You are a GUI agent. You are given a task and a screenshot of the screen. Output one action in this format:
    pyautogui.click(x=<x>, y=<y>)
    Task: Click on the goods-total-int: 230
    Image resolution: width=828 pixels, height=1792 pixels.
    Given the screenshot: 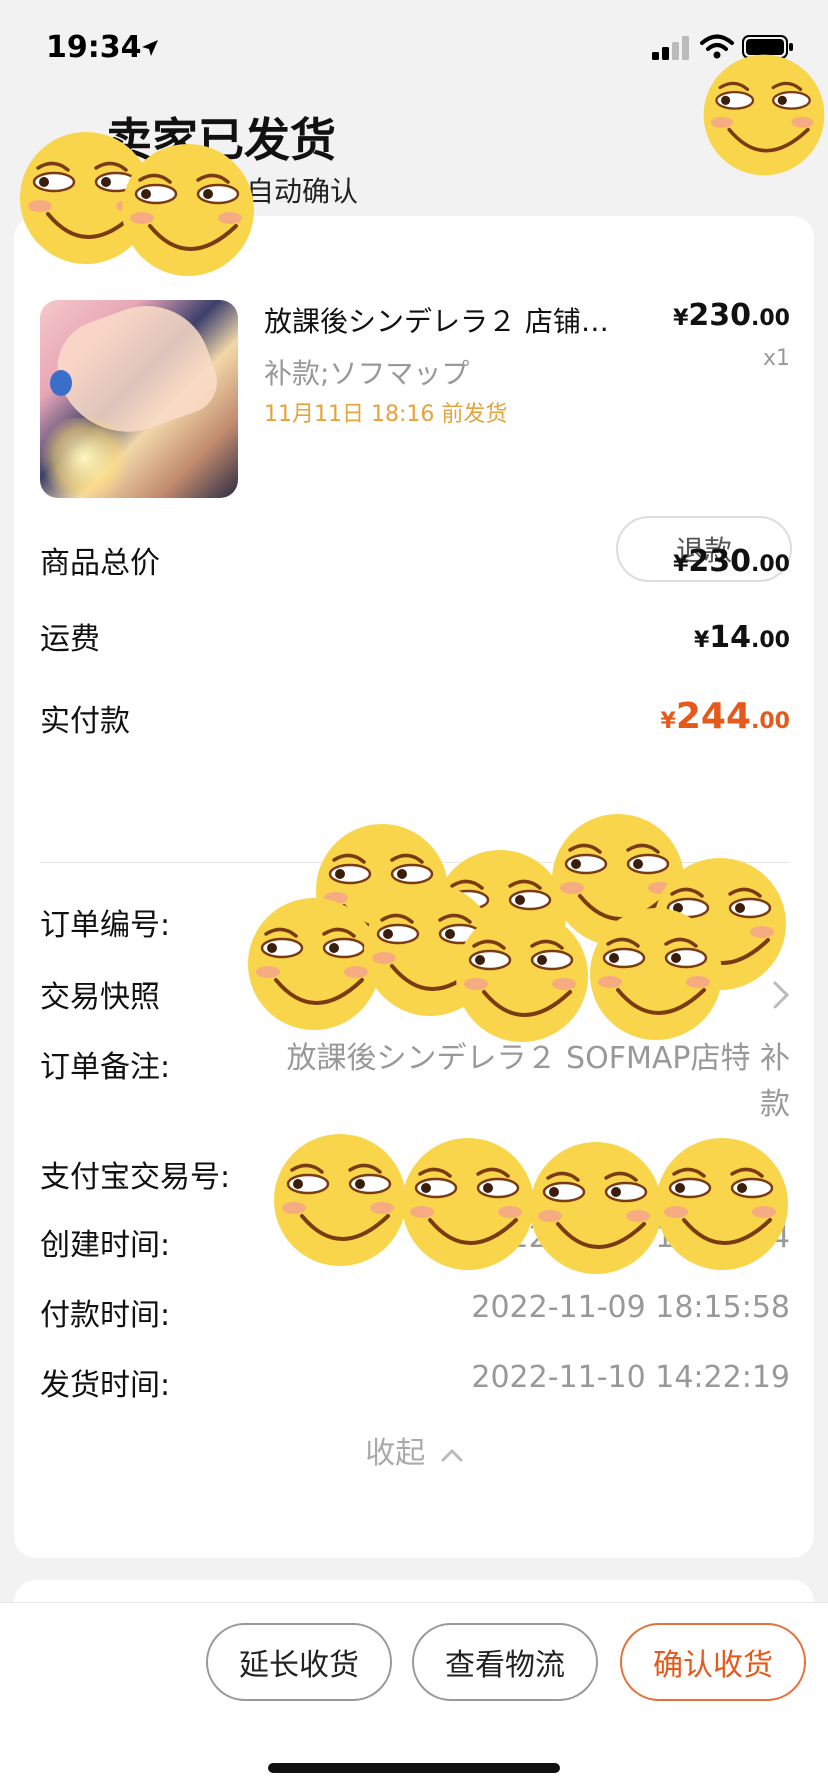 What is the action you would take?
    pyautogui.click(x=720, y=561)
    